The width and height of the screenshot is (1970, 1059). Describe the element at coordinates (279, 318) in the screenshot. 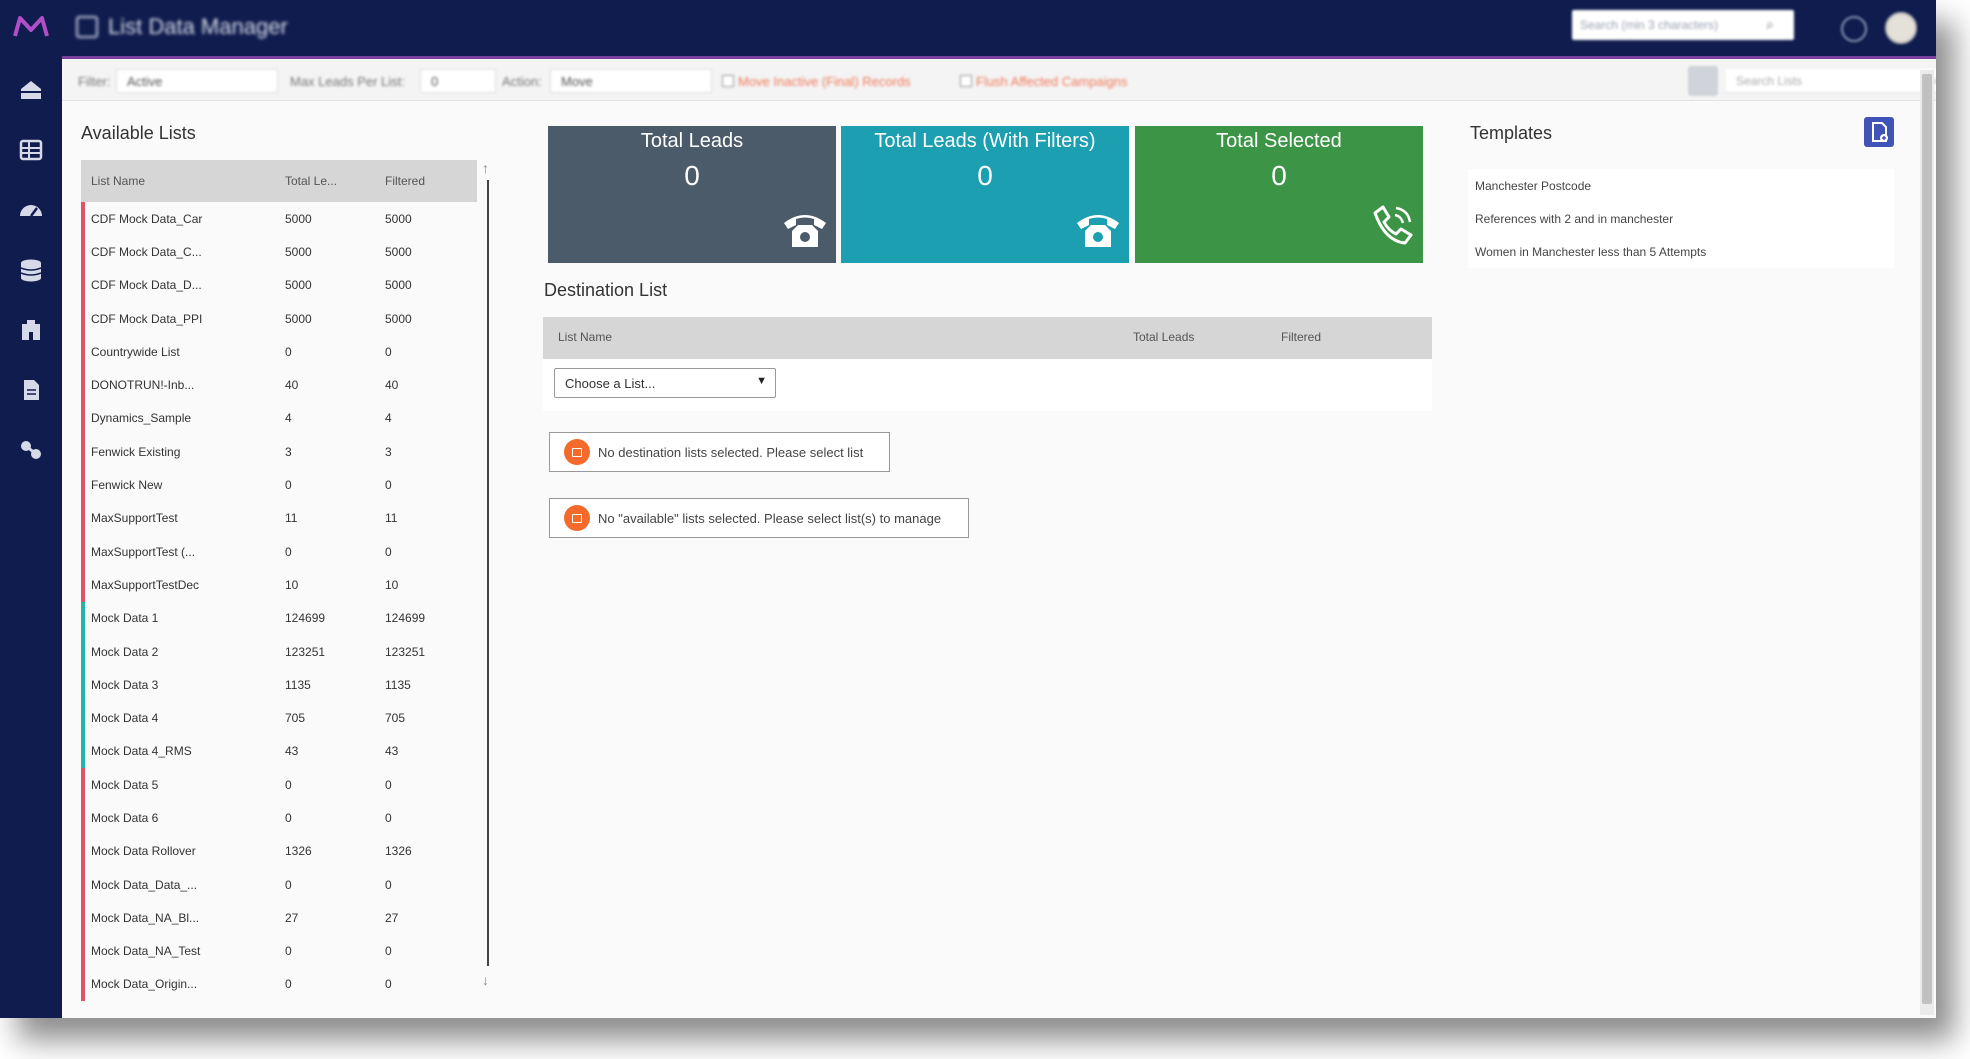

I see `table-row: CDF Mock Data_PPI 5000 5000` at that location.